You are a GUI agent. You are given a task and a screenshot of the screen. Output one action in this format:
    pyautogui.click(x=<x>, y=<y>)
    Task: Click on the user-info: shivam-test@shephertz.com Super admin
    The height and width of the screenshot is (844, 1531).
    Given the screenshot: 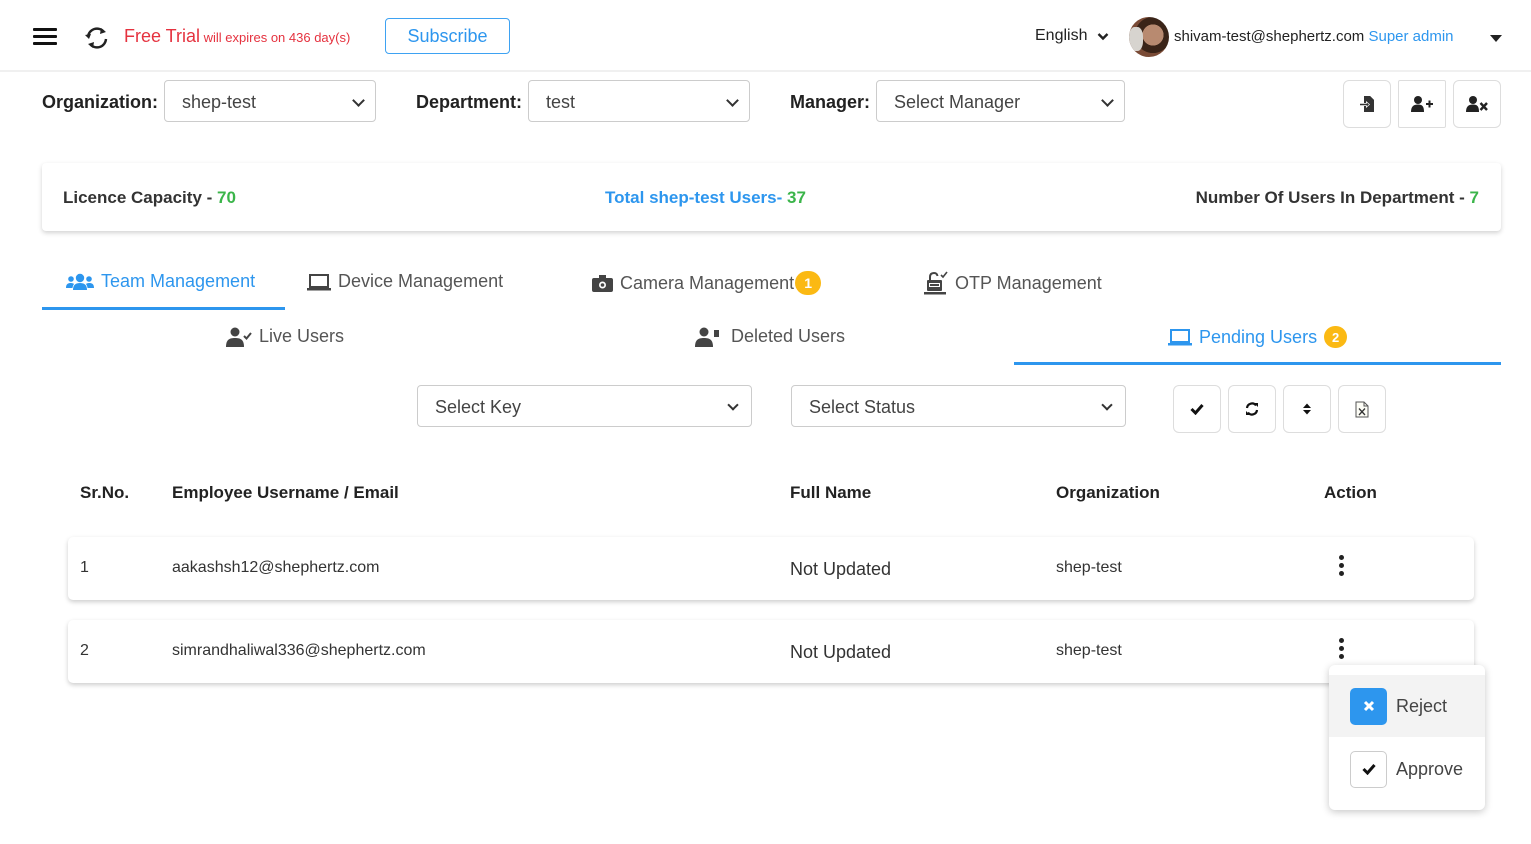 What is the action you would take?
    pyautogui.click(x=1314, y=36)
    